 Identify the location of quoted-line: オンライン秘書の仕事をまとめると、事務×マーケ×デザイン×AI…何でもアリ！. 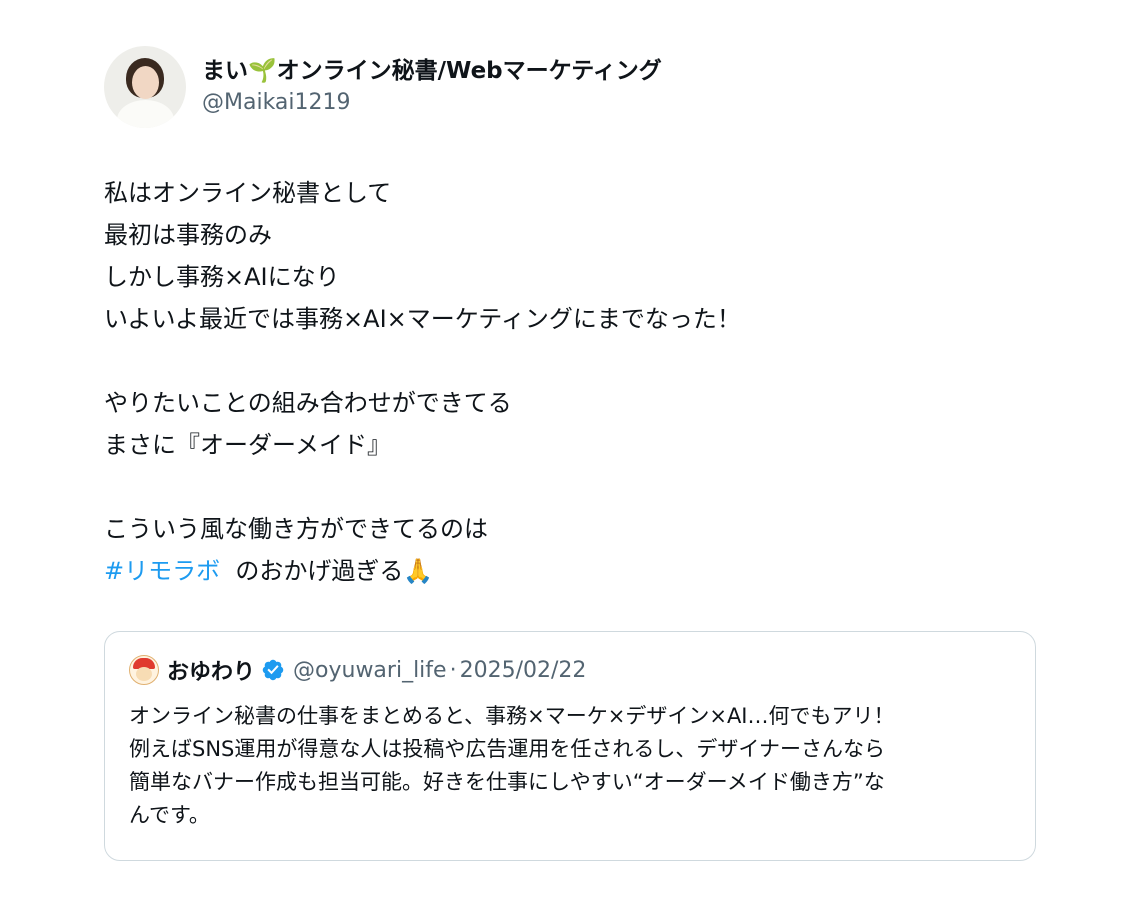
(512, 716).